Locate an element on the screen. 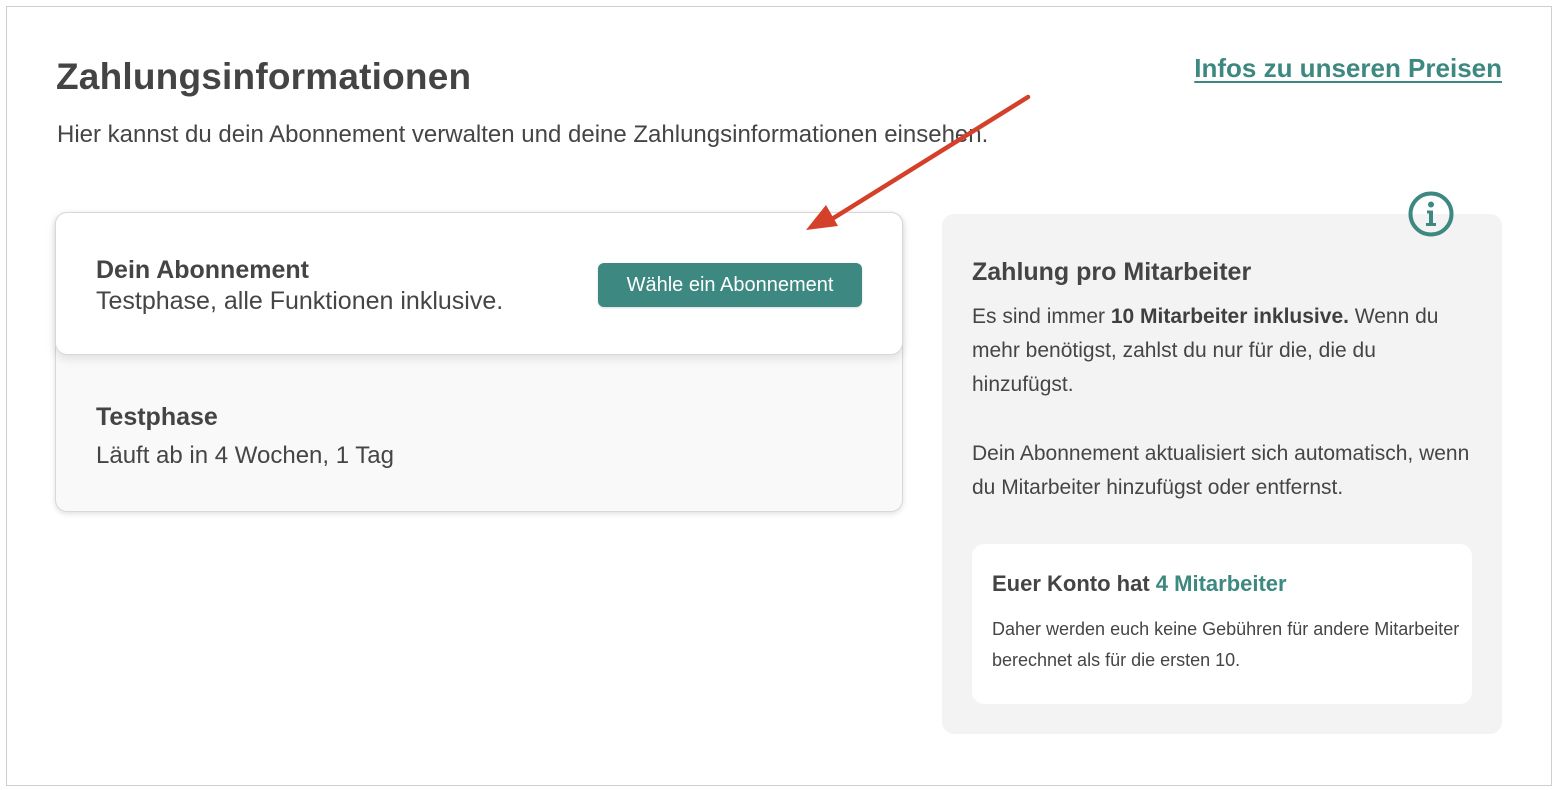 This screenshot has height=790, width=1556. account-count-prefix: Euer Konto hat is located at coordinates (1074, 583).